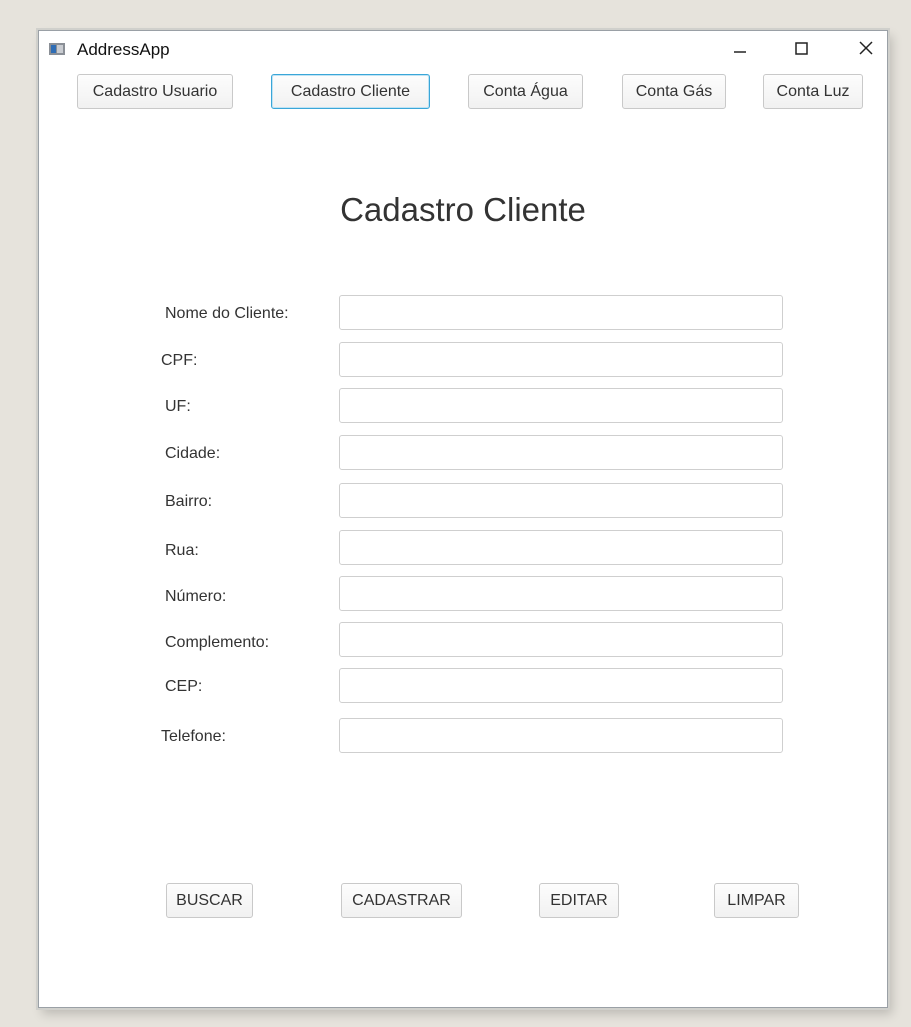 The image size is (911, 1027). What do you see at coordinates (178, 406) in the screenshot?
I see `label-uf: UF:` at bounding box center [178, 406].